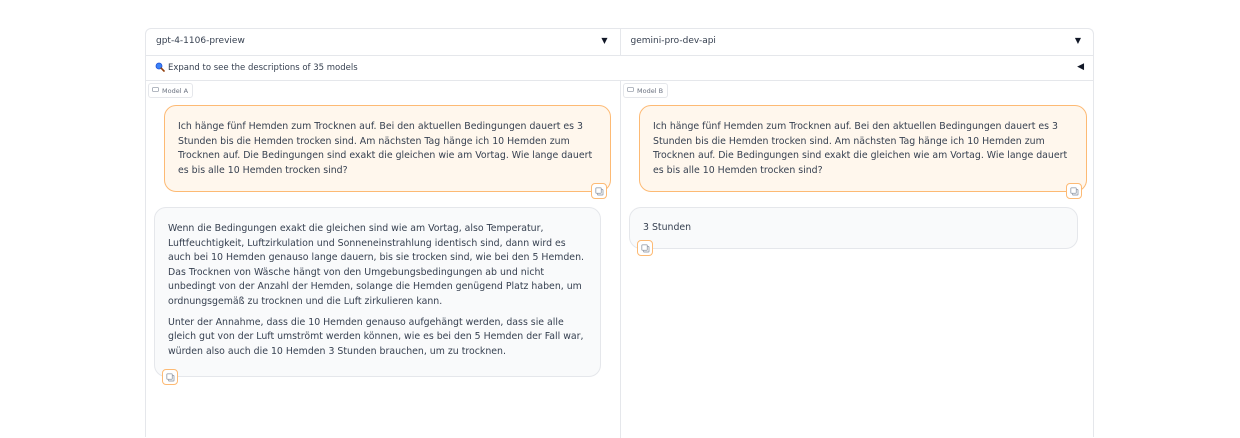 This screenshot has width=1240, height=438. I want to click on model-b-selected-value: gemini-pro-dev-api, so click(673, 41).